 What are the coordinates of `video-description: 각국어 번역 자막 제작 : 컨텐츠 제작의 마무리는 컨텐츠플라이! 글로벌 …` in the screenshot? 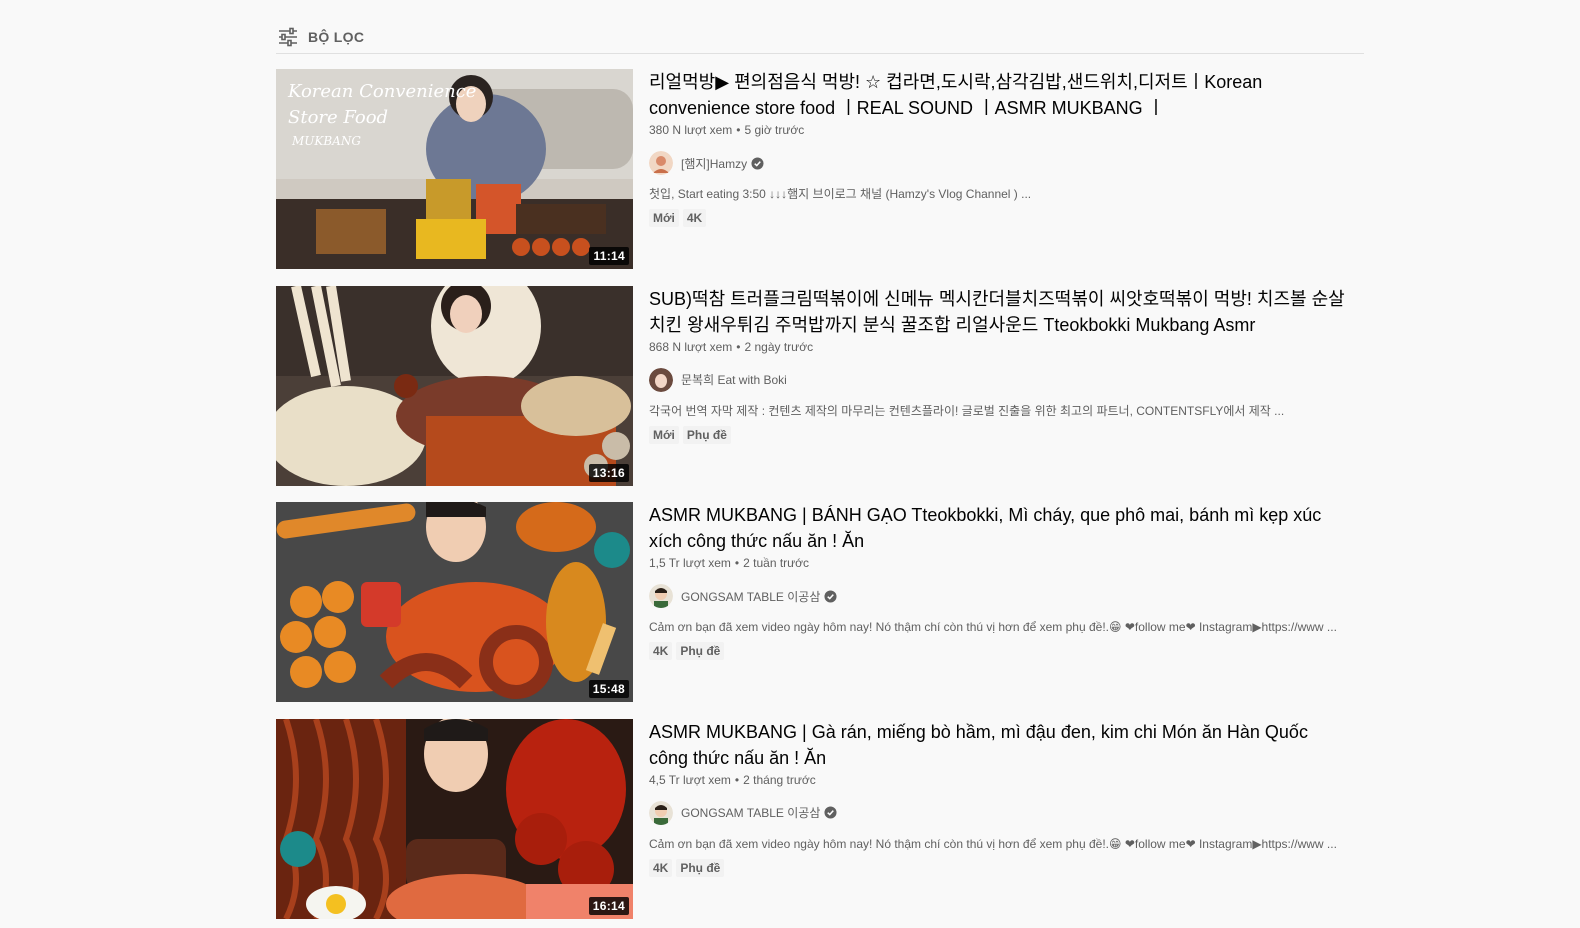 It's located at (967, 410).